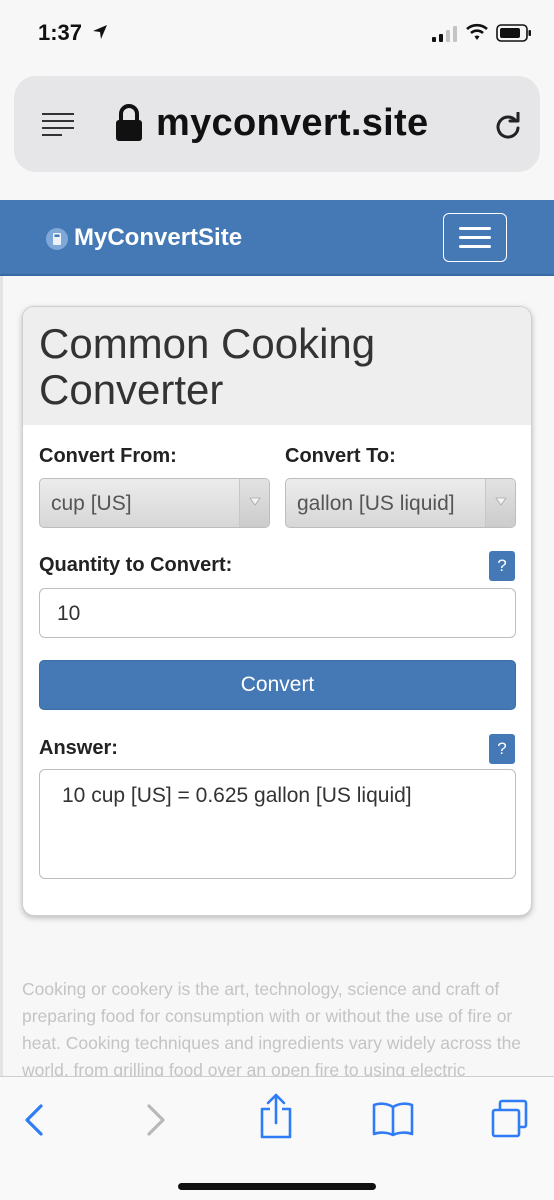  What do you see at coordinates (100, 32) in the screenshot?
I see `location-arrow-icon` at bounding box center [100, 32].